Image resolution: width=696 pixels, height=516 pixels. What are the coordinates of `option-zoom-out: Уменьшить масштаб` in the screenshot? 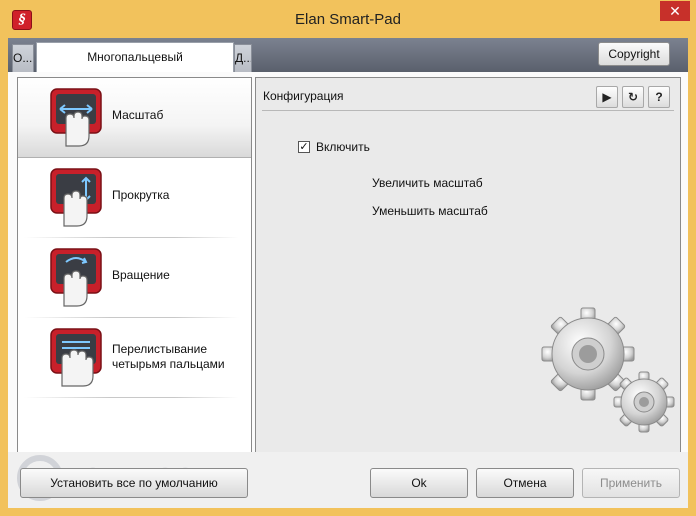 It's located at (430, 211).